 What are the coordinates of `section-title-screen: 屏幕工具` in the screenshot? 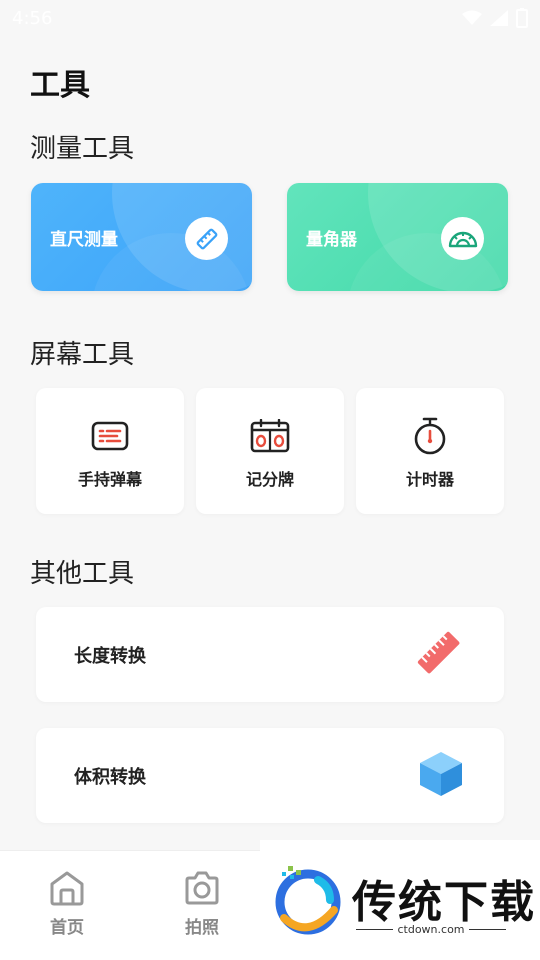 It's located at (82, 355).